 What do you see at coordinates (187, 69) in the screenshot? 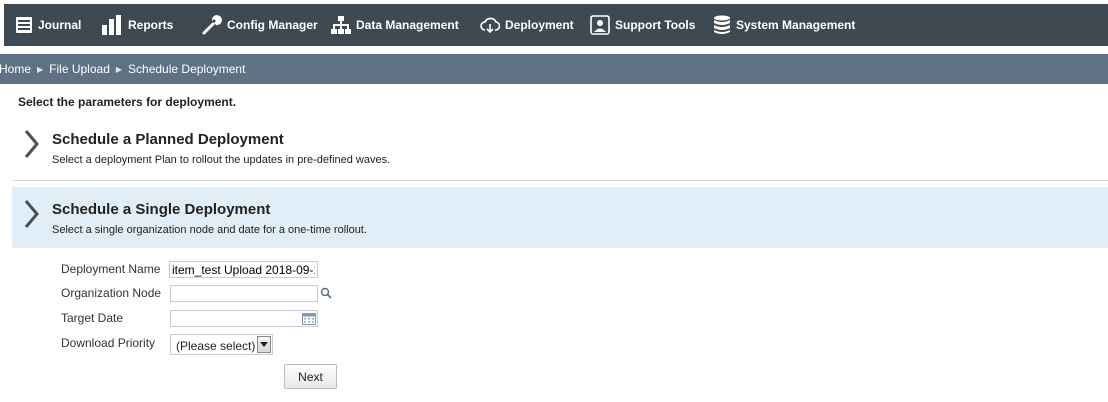
I see `breadcrumb-current-page: Schedule Deployment` at bounding box center [187, 69].